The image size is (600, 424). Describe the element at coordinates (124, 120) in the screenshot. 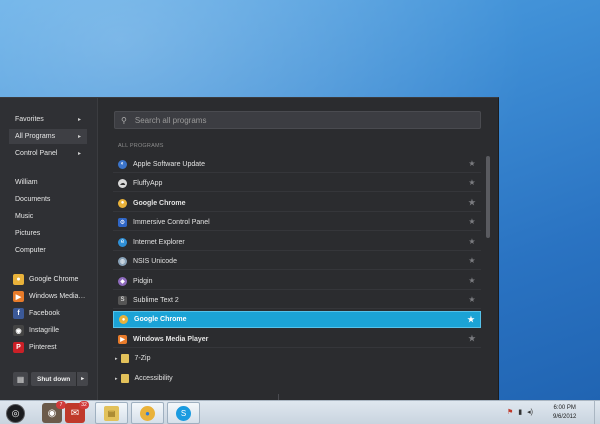

I see `search-icon: ⚲` at that location.